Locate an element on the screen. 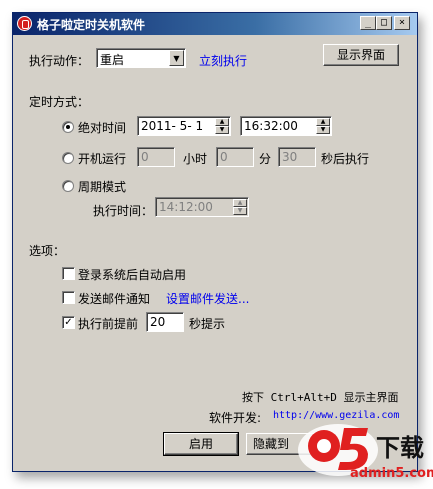 The image size is (433, 489). autostart-label: 登录系统后自动启用 is located at coordinates (132, 275).